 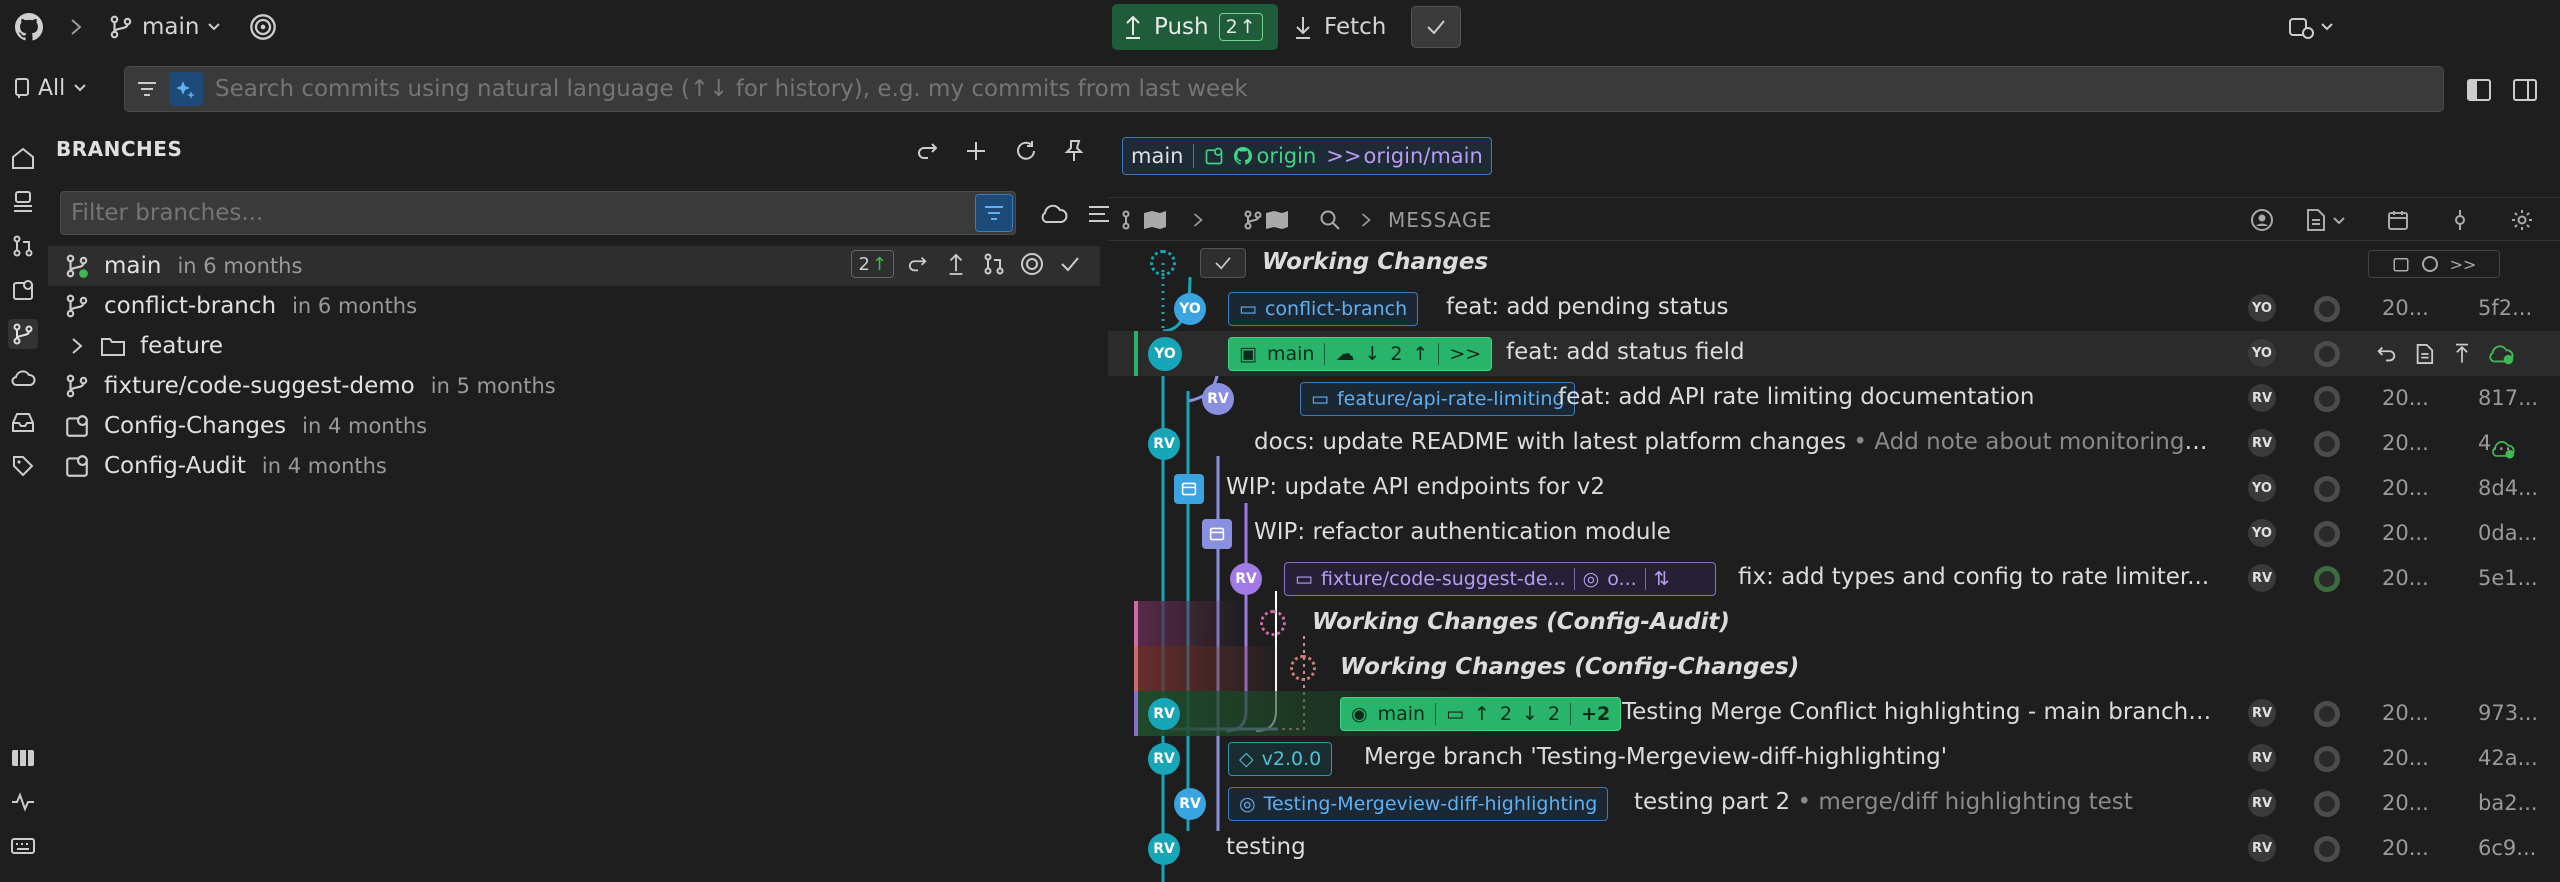 What do you see at coordinates (1336, 309) in the screenshot?
I see `branch-tag-label: conflict-branch` at bounding box center [1336, 309].